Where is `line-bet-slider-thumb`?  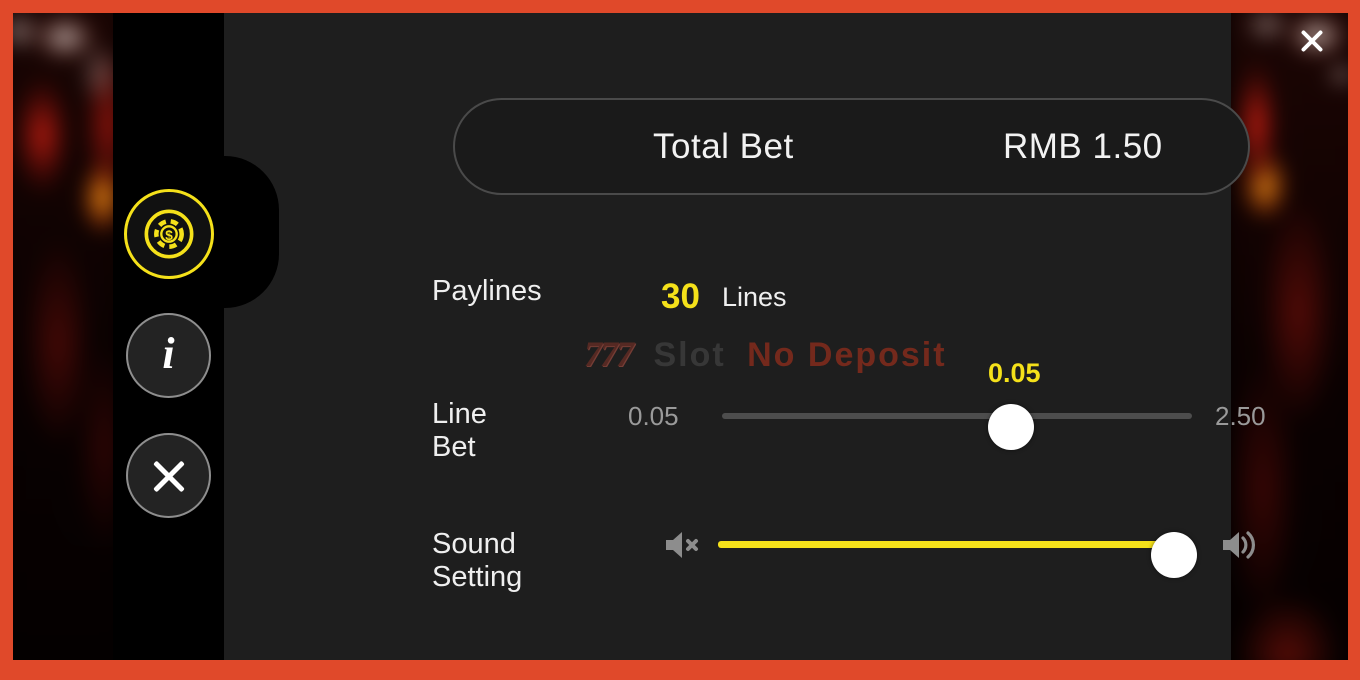 line-bet-slider-thumb is located at coordinates (1011, 427).